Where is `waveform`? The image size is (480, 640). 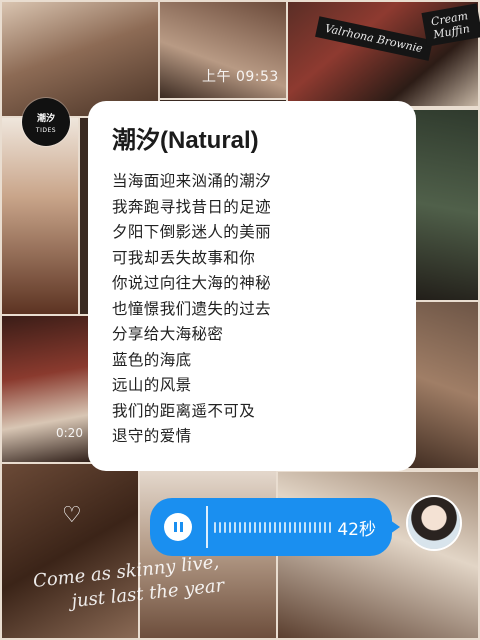
waveform is located at coordinates (274, 527).